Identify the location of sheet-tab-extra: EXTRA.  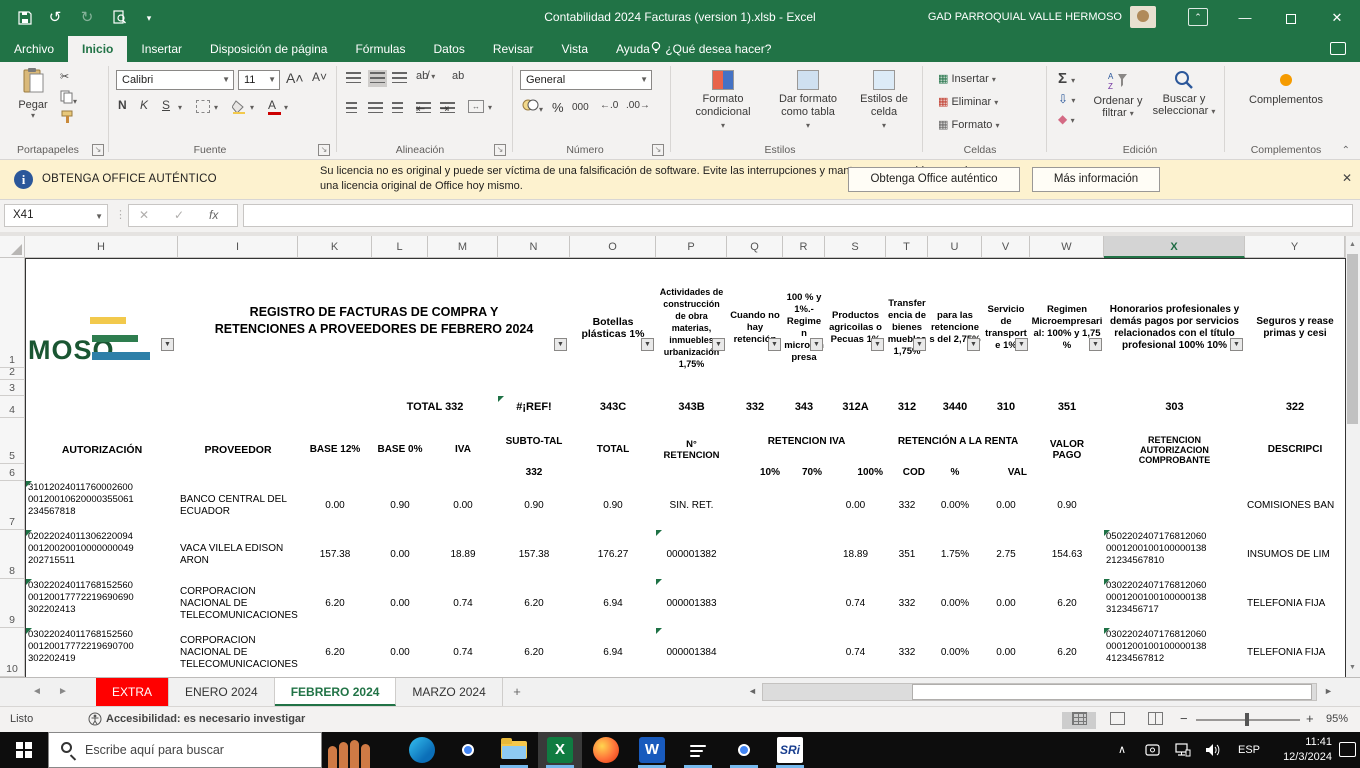
(133, 692).